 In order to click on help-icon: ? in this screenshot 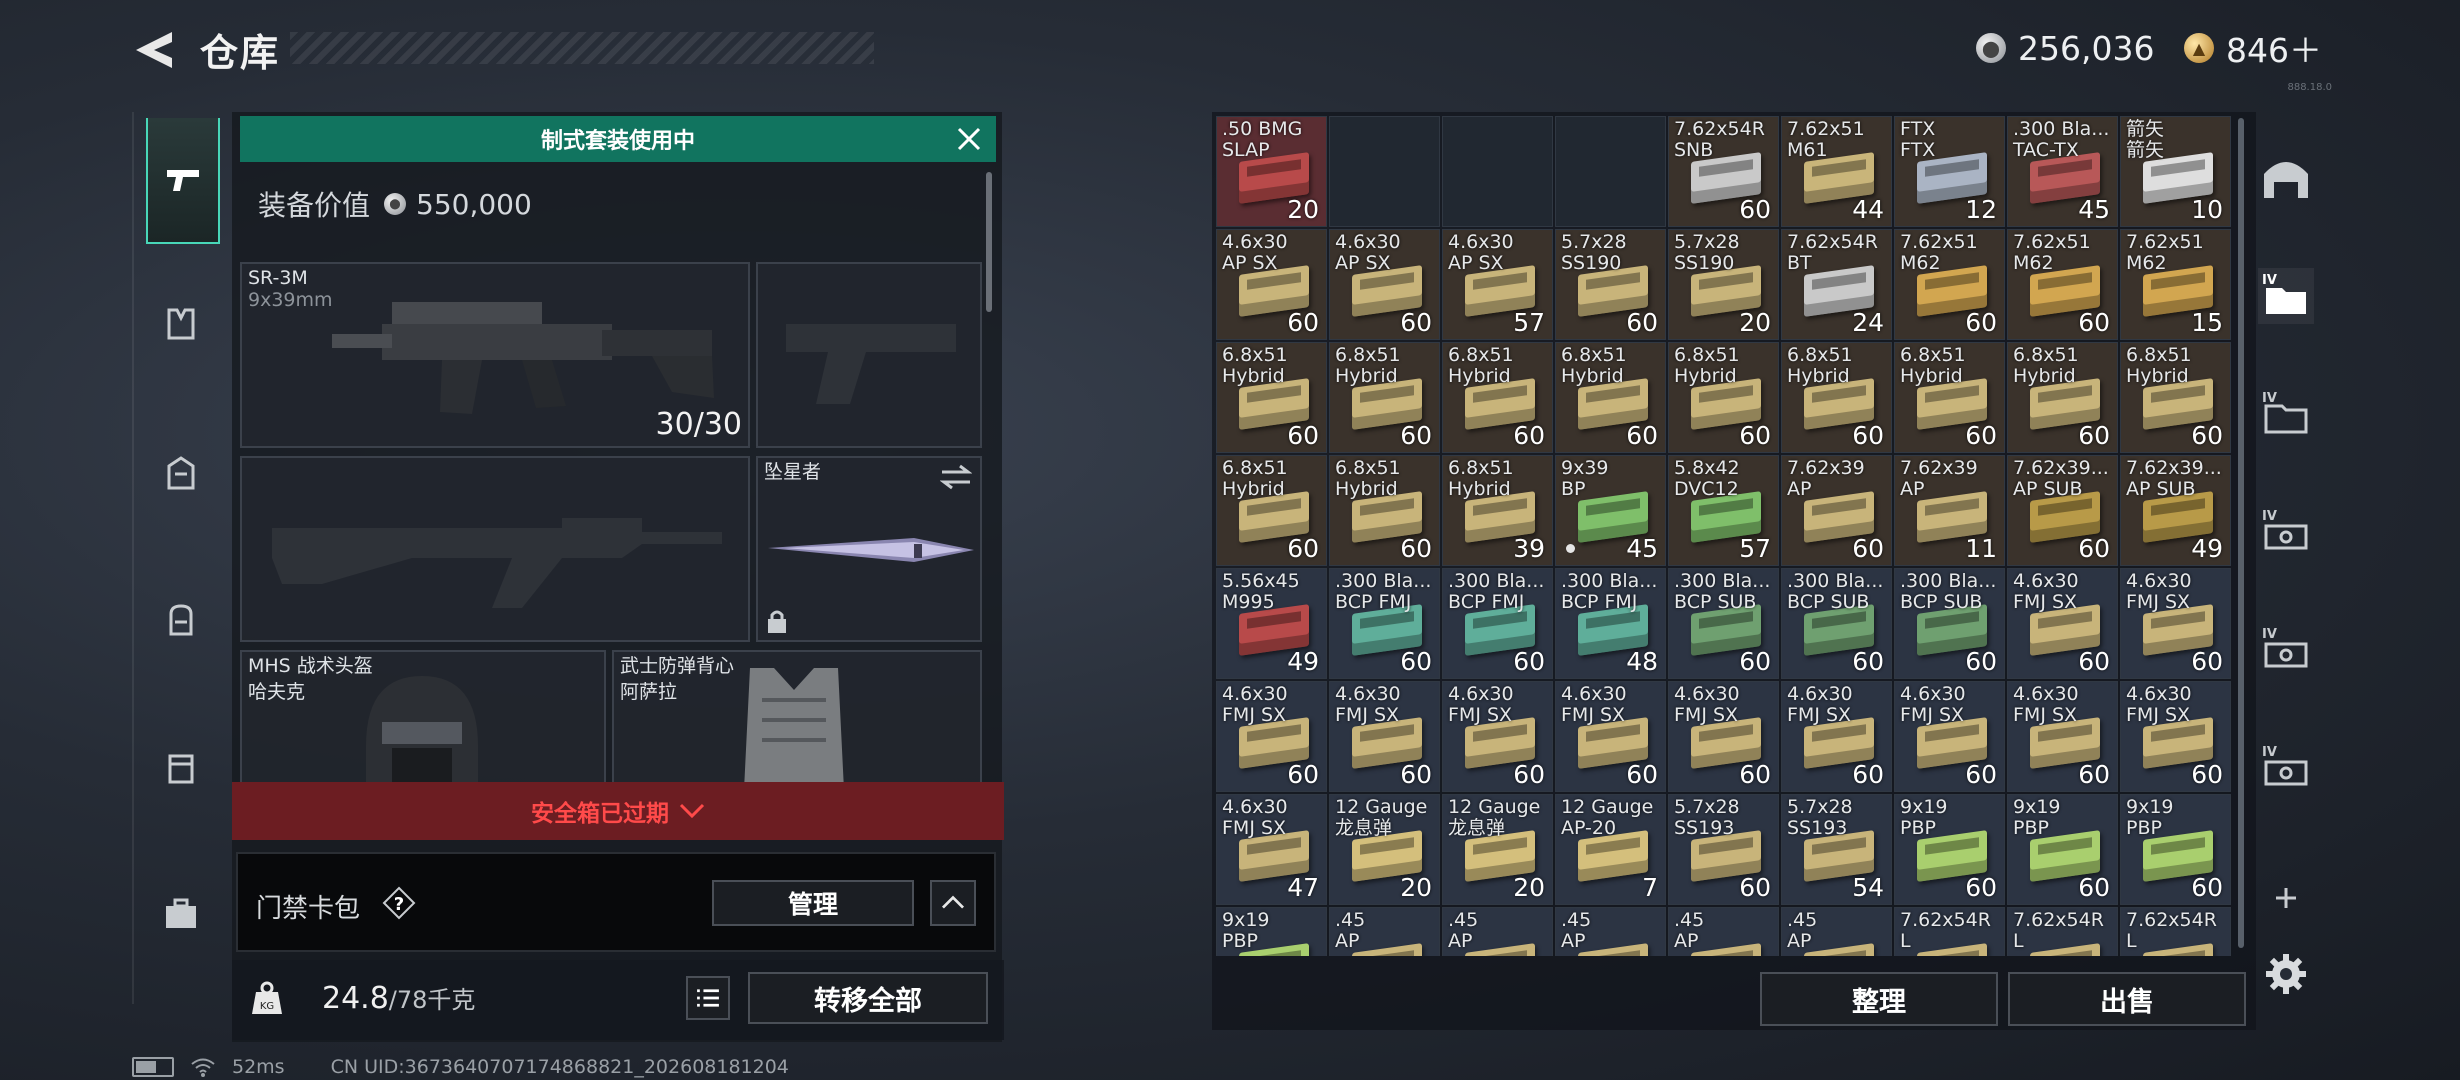, I will do `click(399, 903)`.